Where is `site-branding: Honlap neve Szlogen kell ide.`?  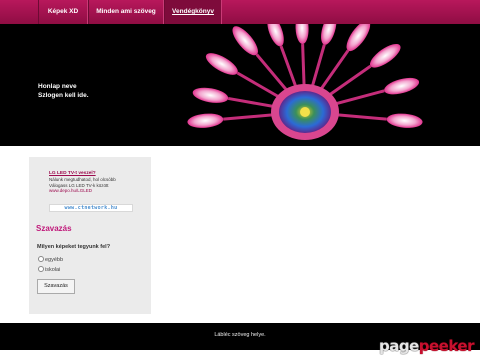
site-branding: Honlap neve Szlogen kell ide. is located at coordinates (63, 91).